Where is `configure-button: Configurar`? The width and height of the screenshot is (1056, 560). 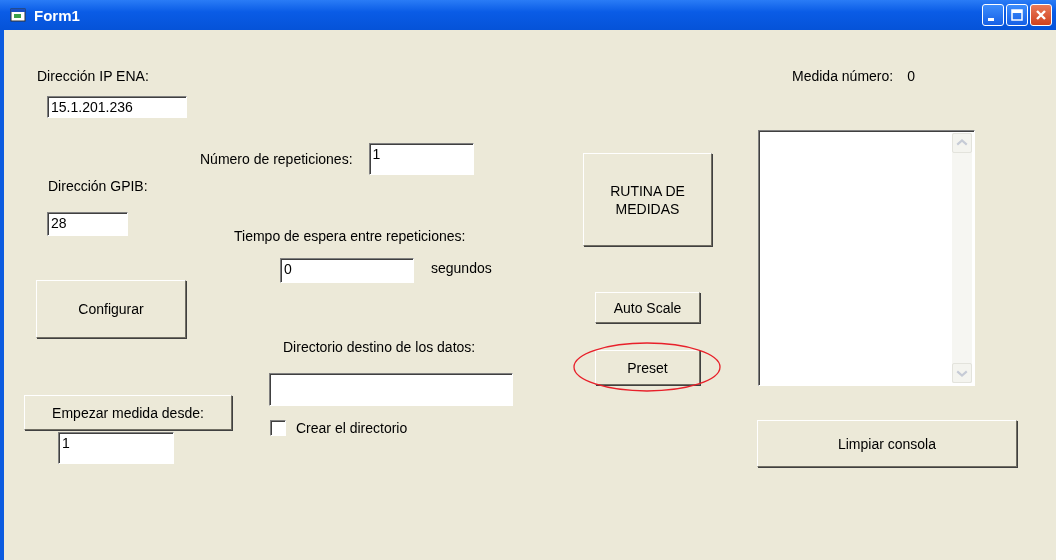 configure-button: Configurar is located at coordinates (111, 309).